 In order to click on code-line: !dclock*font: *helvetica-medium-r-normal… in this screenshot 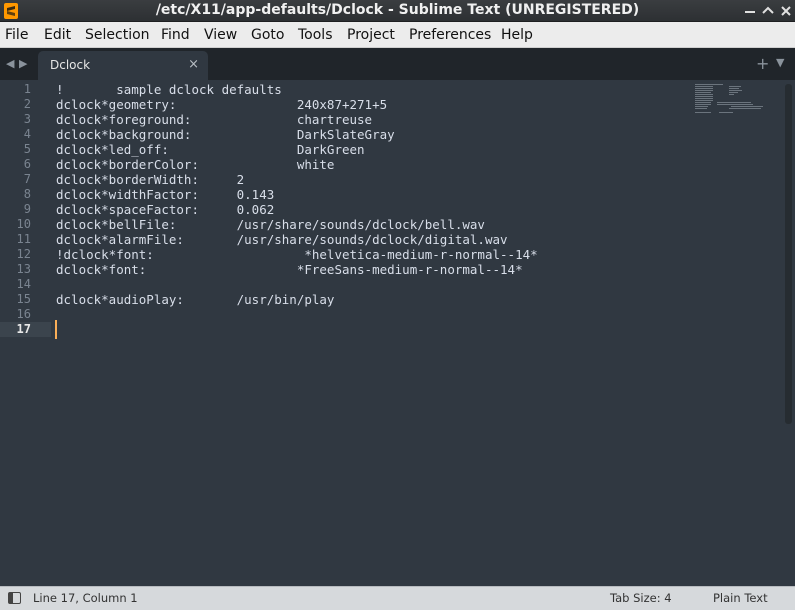, I will do `click(297, 254)`.